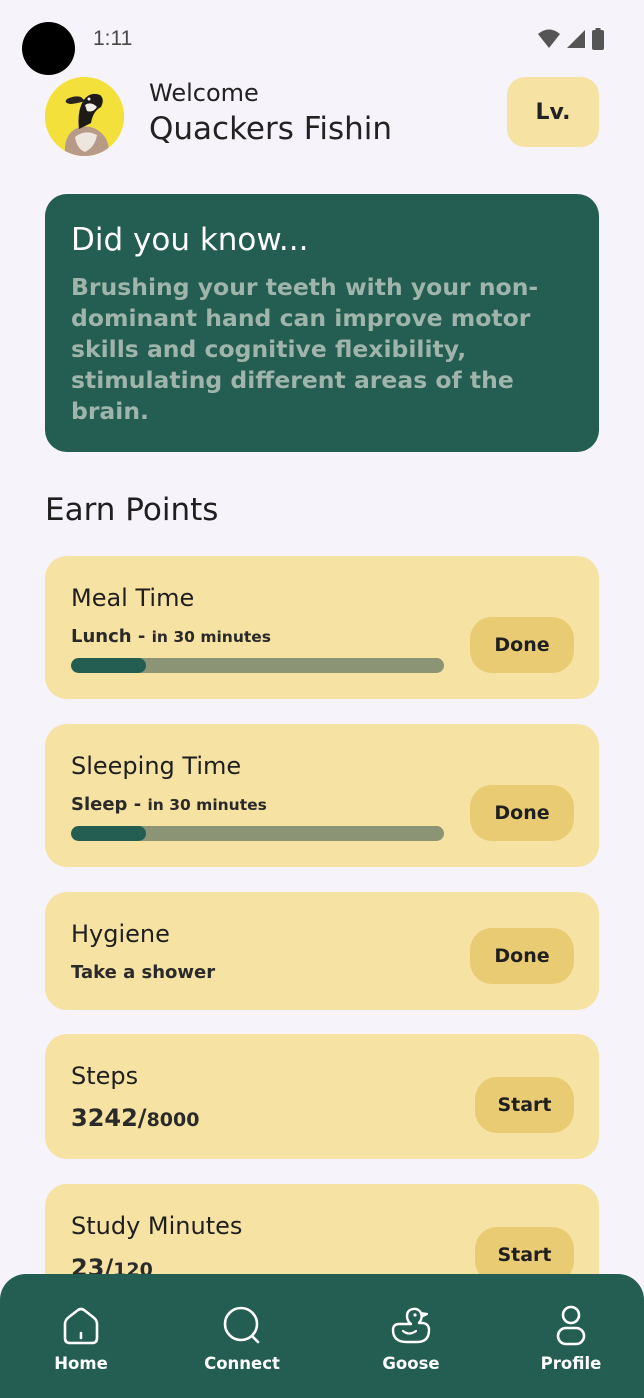  I want to click on nav-label: Connect, so click(242, 1363).